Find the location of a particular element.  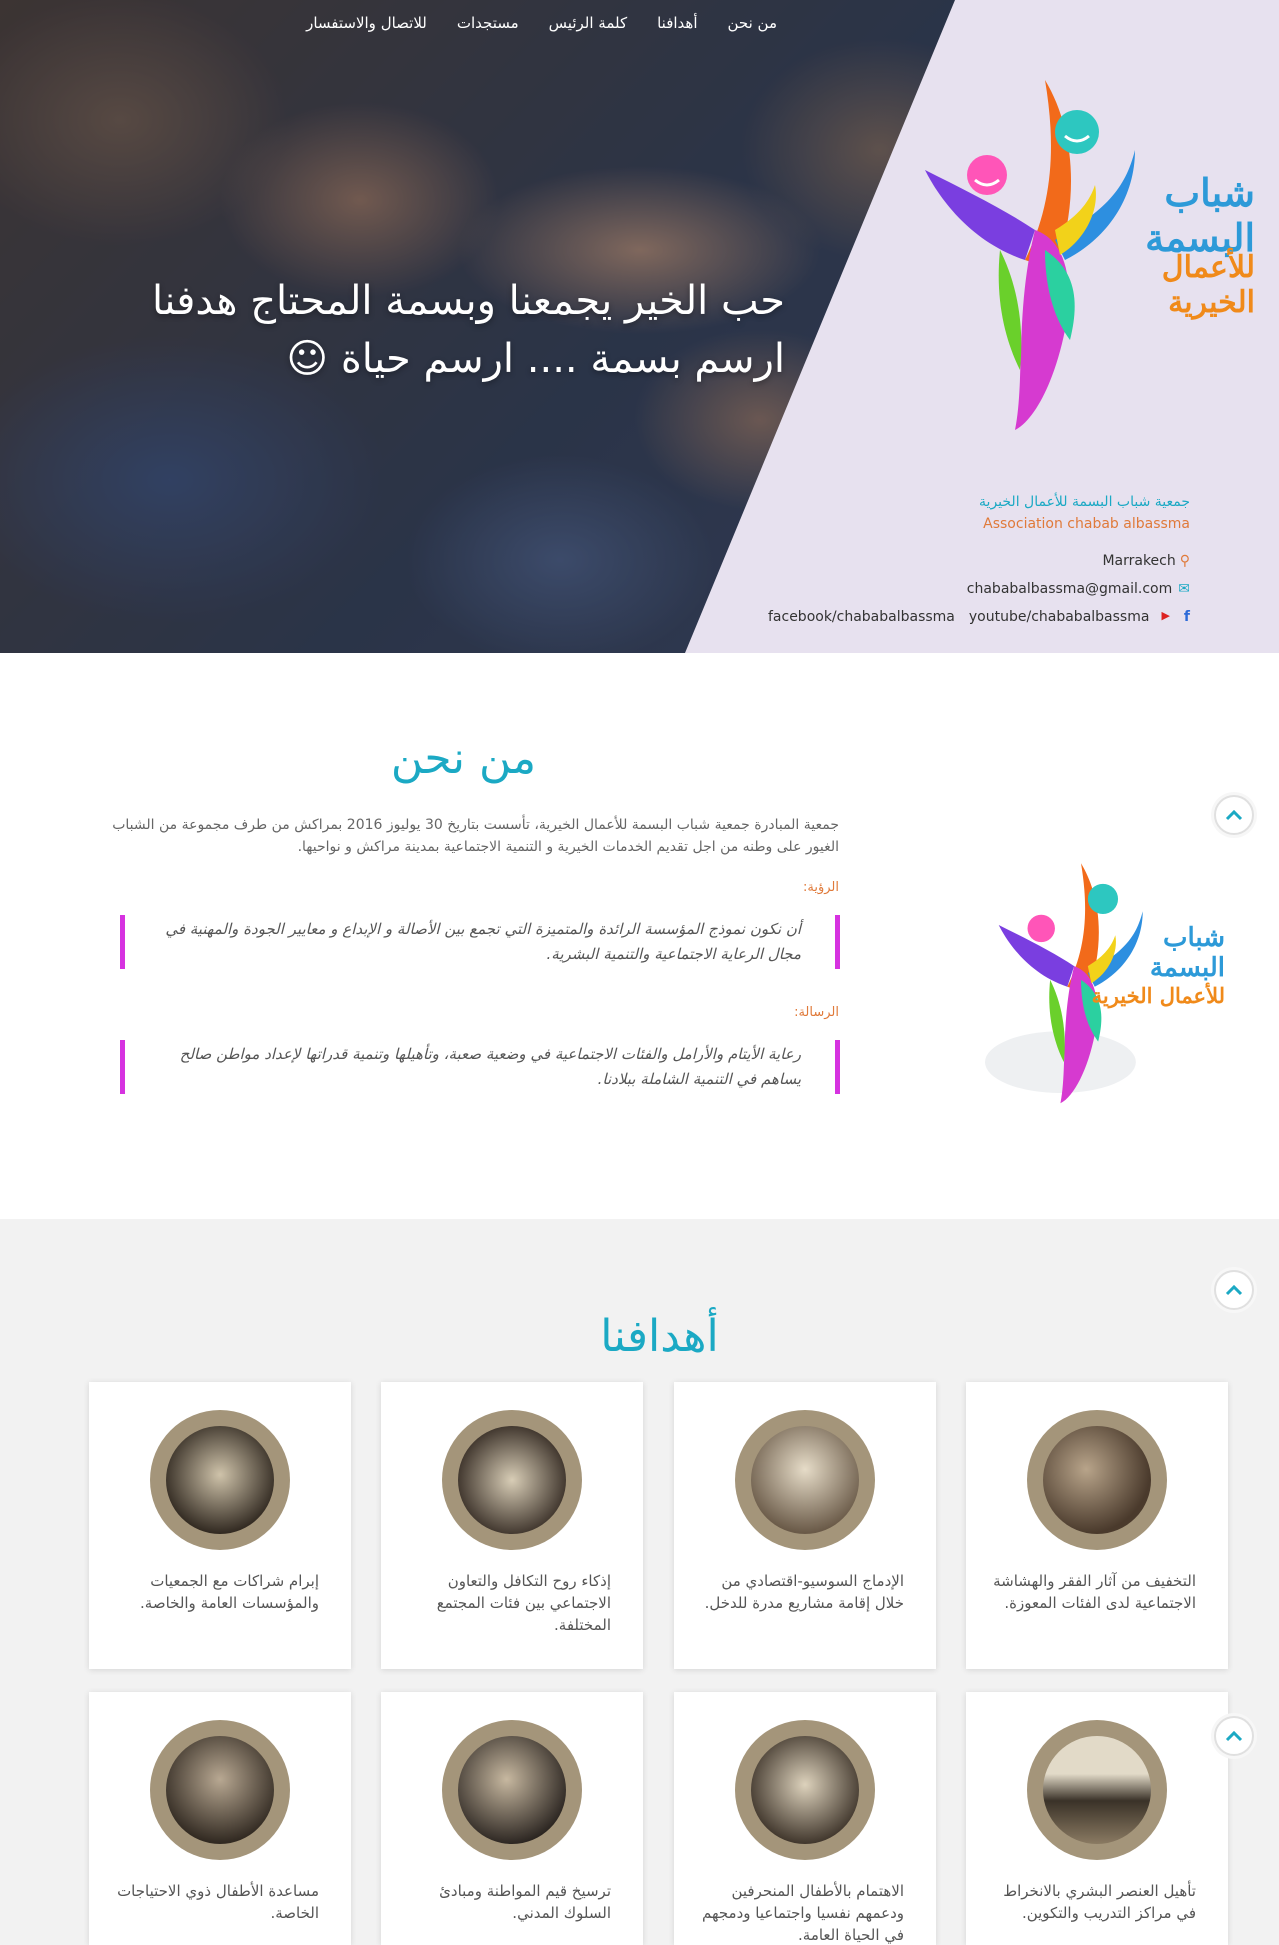

email-row: ✉ chababalbassma@gmail.com is located at coordinates (1060, 589).